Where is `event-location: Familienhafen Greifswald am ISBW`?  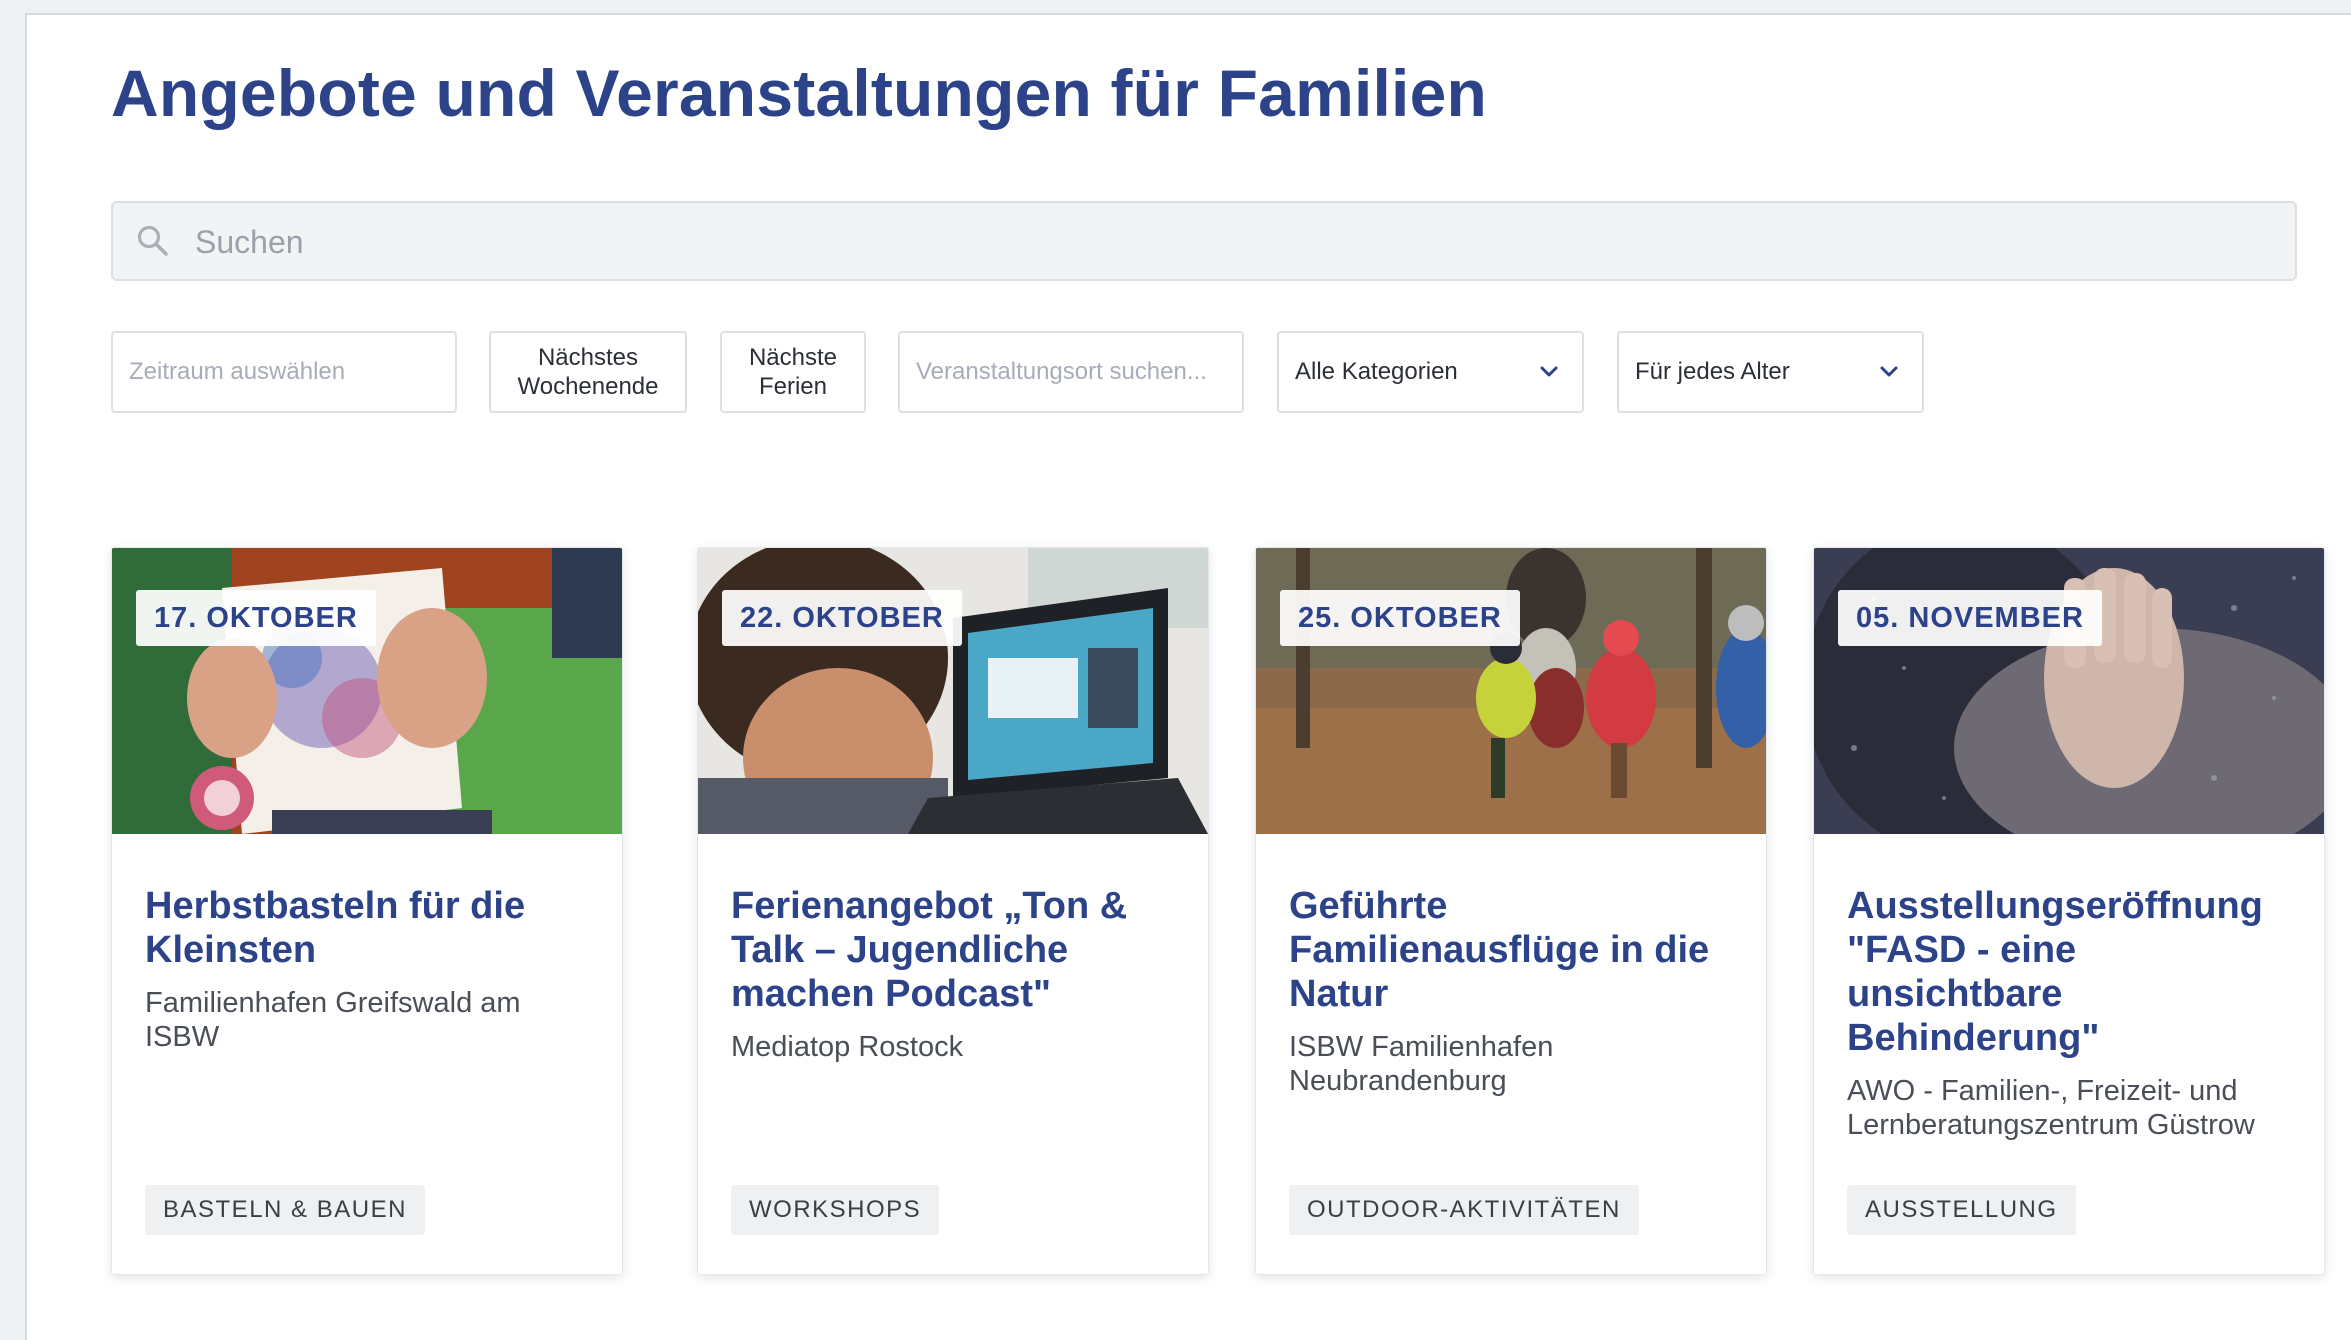
event-location: Familienhafen Greifswald am ISBW is located at coordinates (333, 1020).